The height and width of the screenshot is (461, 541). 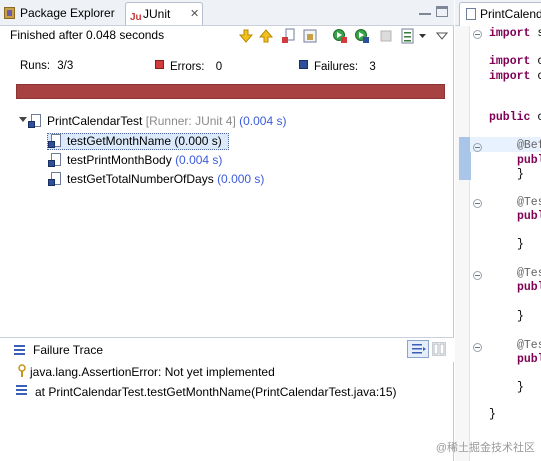 What do you see at coordinates (65, 66) in the screenshot?
I see `runs-value: 3/3` at bounding box center [65, 66].